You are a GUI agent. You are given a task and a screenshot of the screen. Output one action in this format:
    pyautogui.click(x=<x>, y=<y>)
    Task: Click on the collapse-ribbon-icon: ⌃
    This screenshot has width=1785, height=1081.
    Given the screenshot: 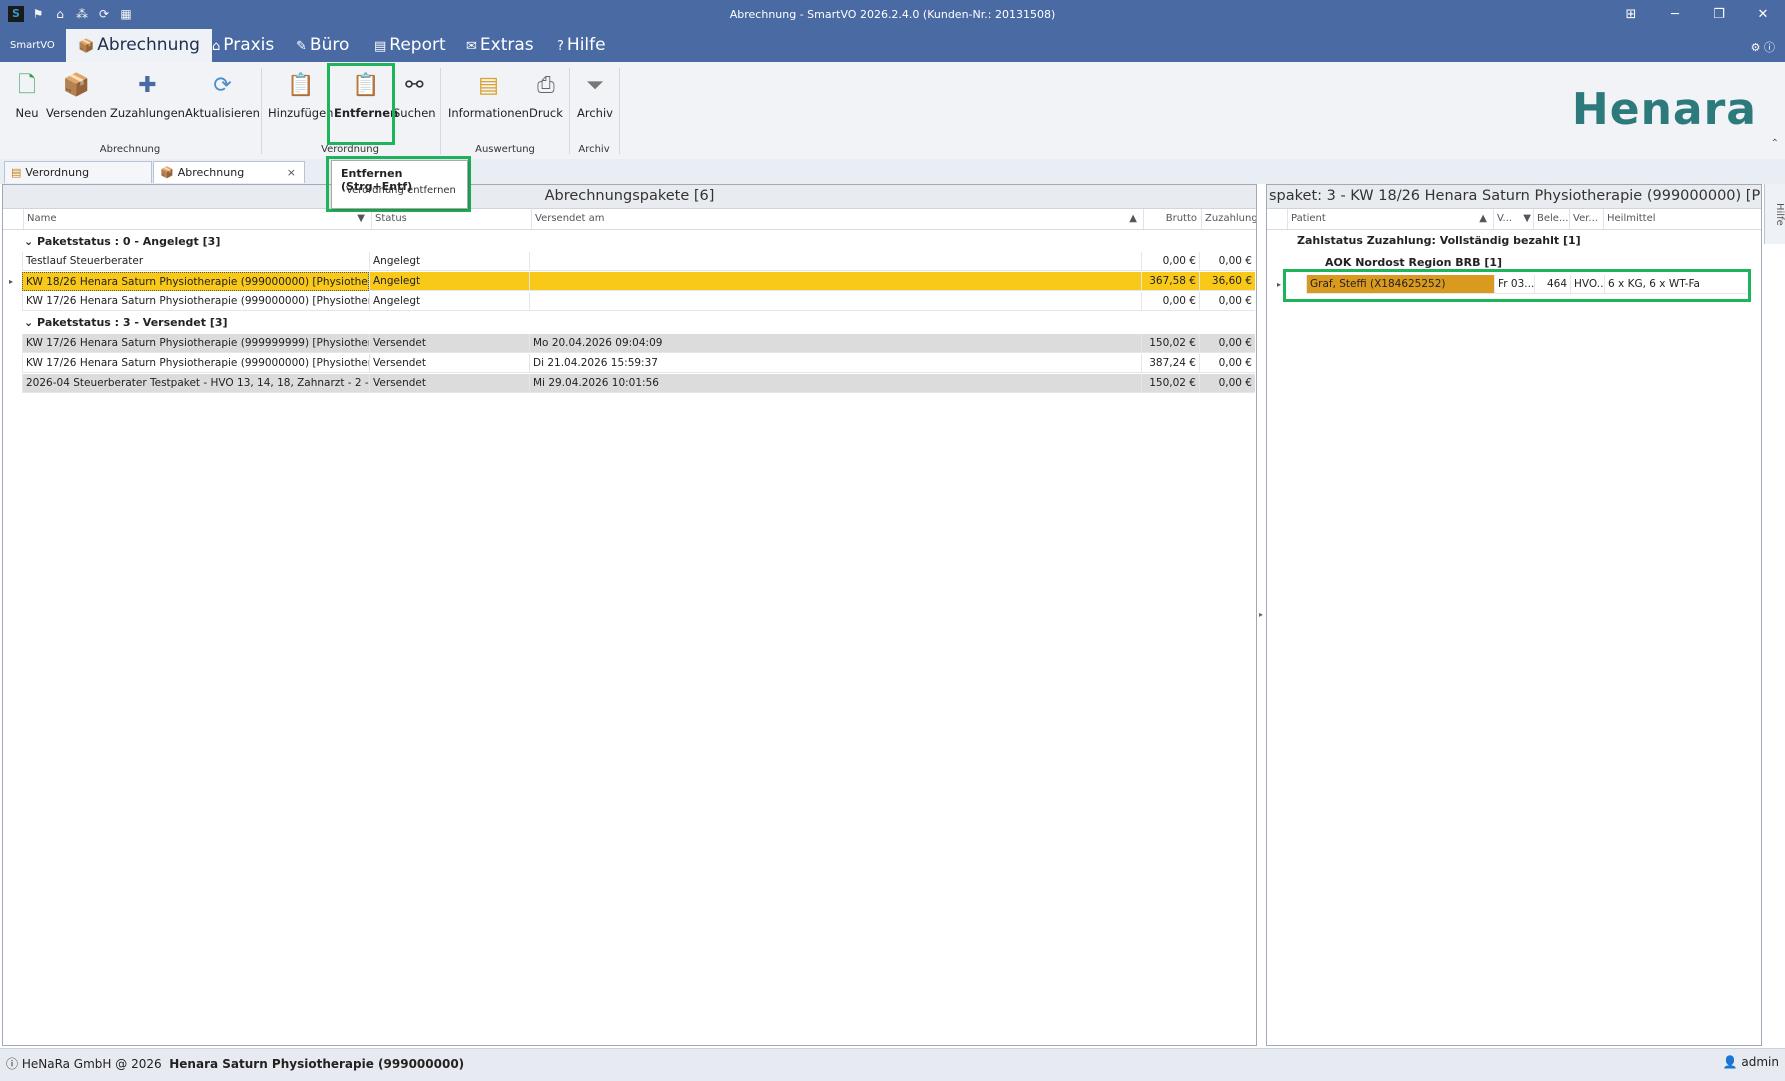 What is the action you would take?
    pyautogui.click(x=1775, y=143)
    